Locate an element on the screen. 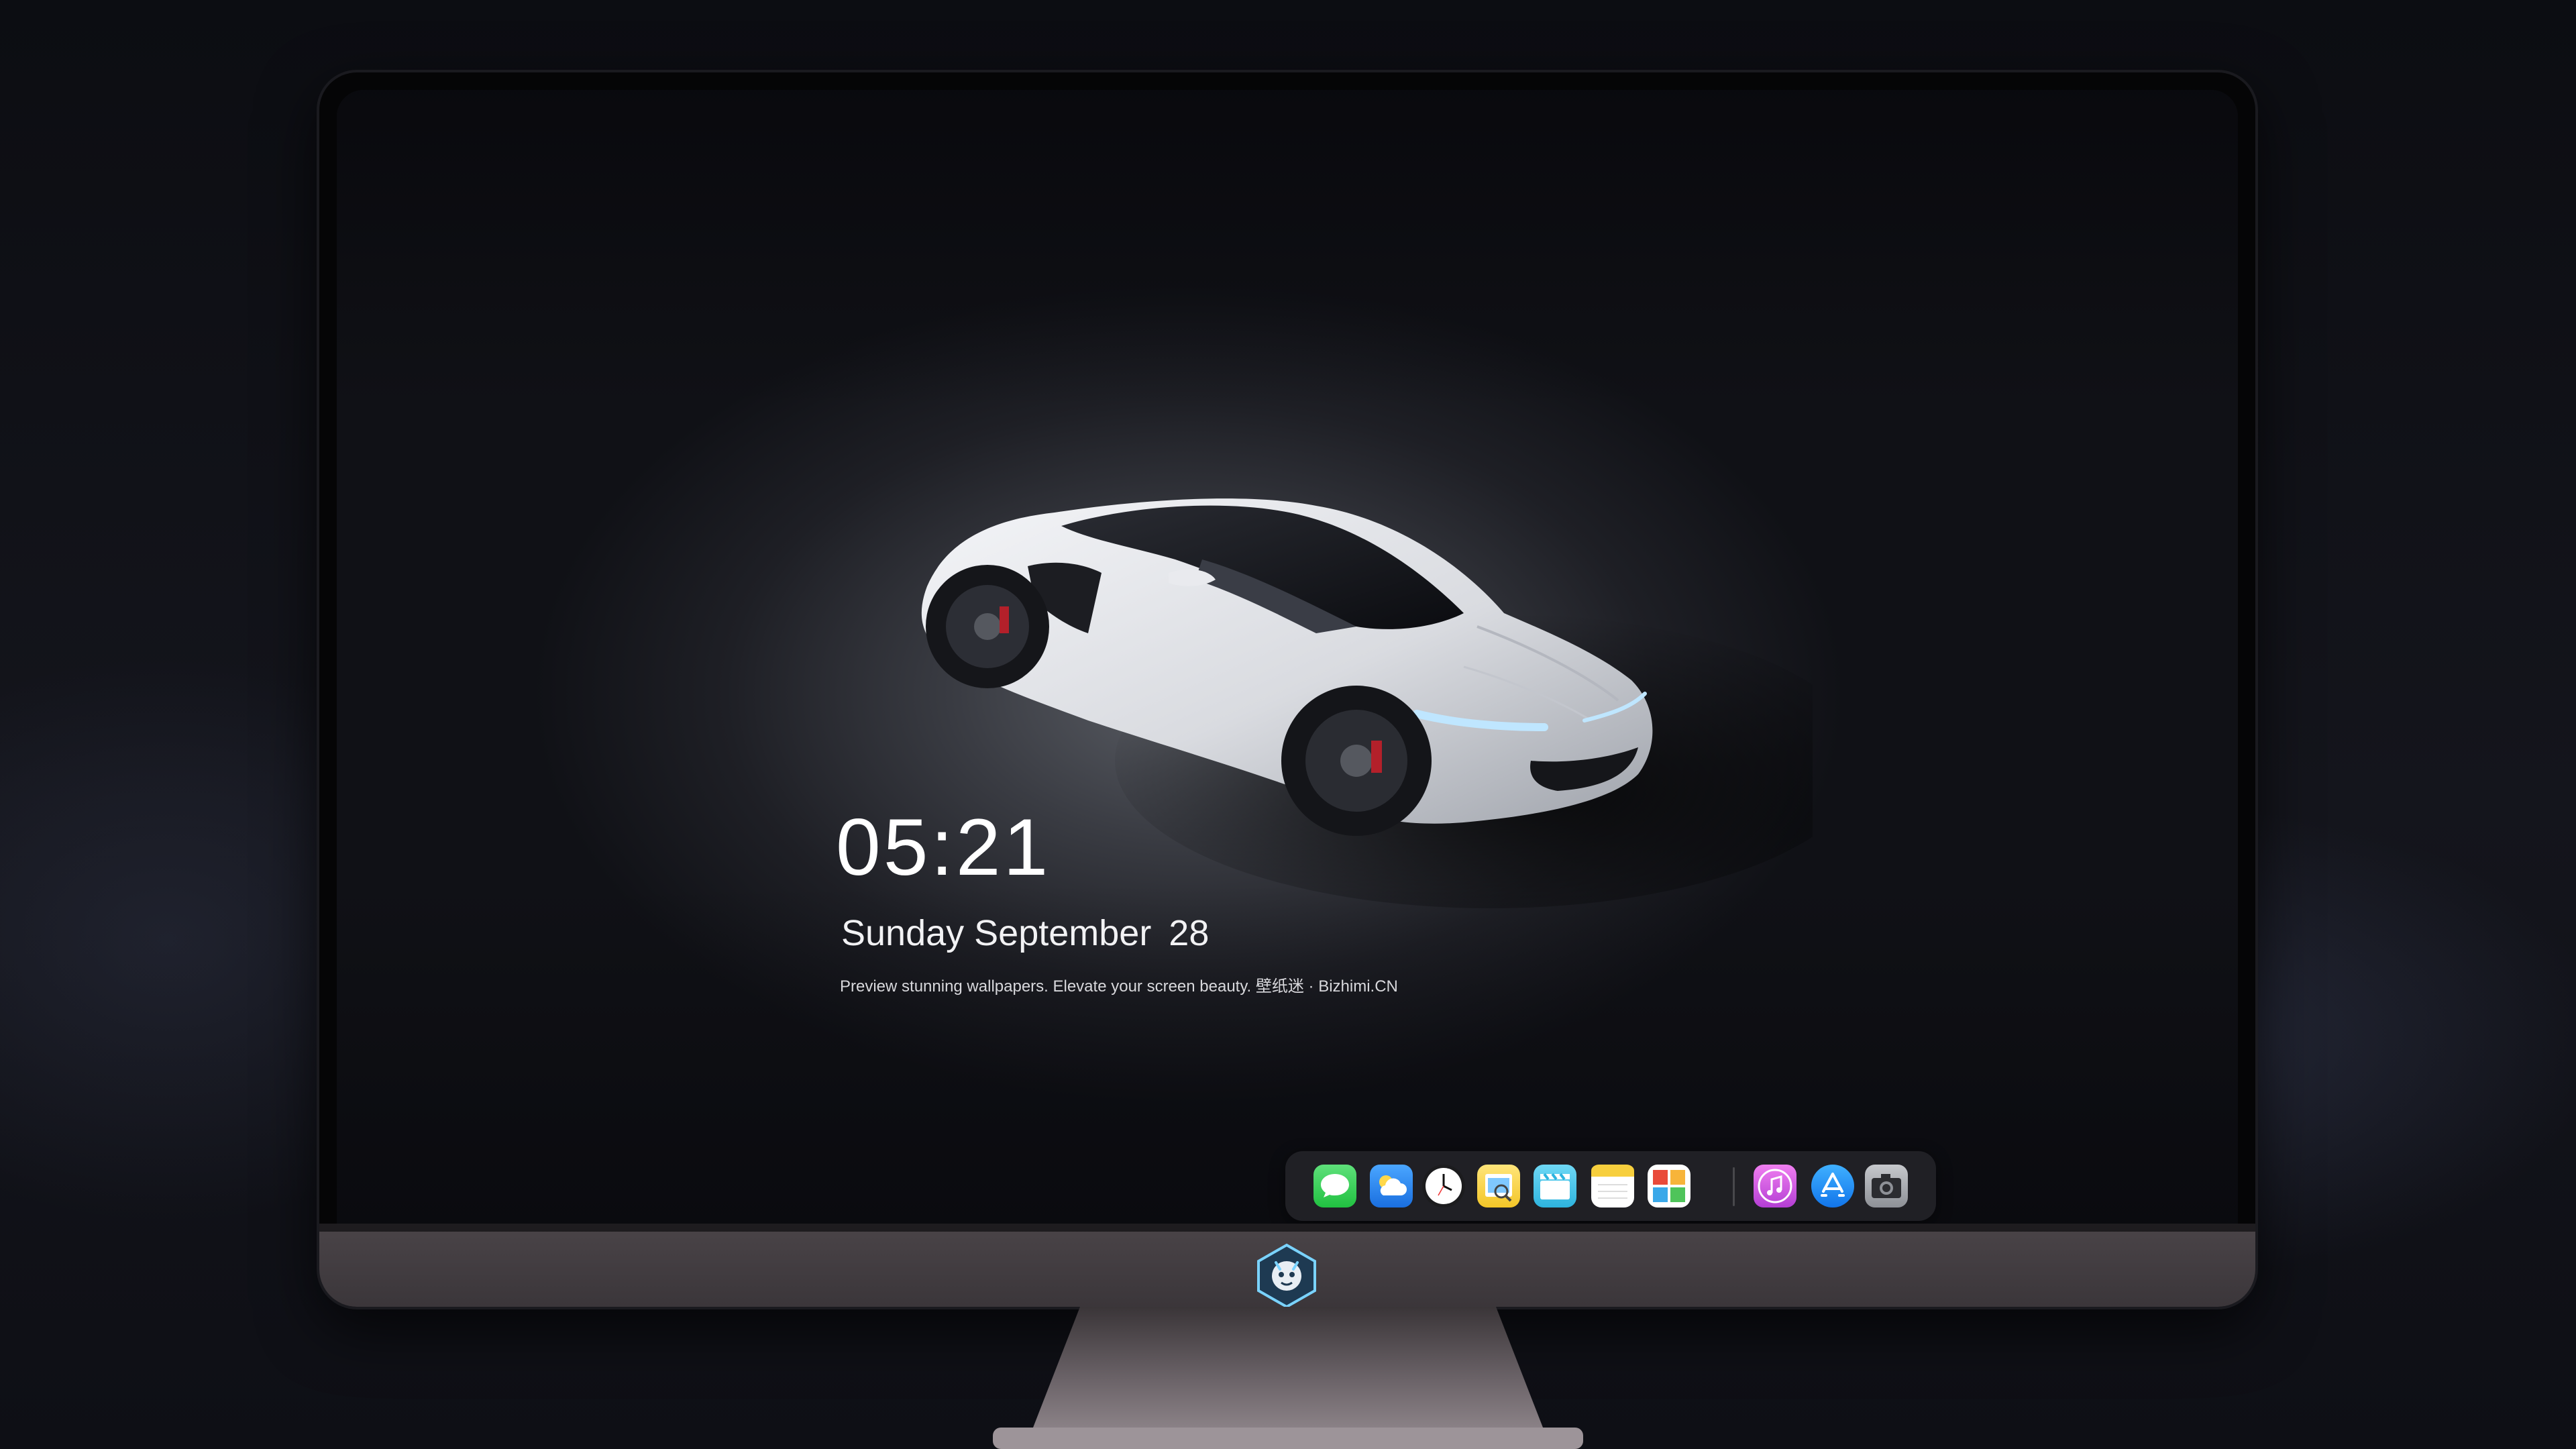  photo-booth-icon is located at coordinates (1669, 1186).